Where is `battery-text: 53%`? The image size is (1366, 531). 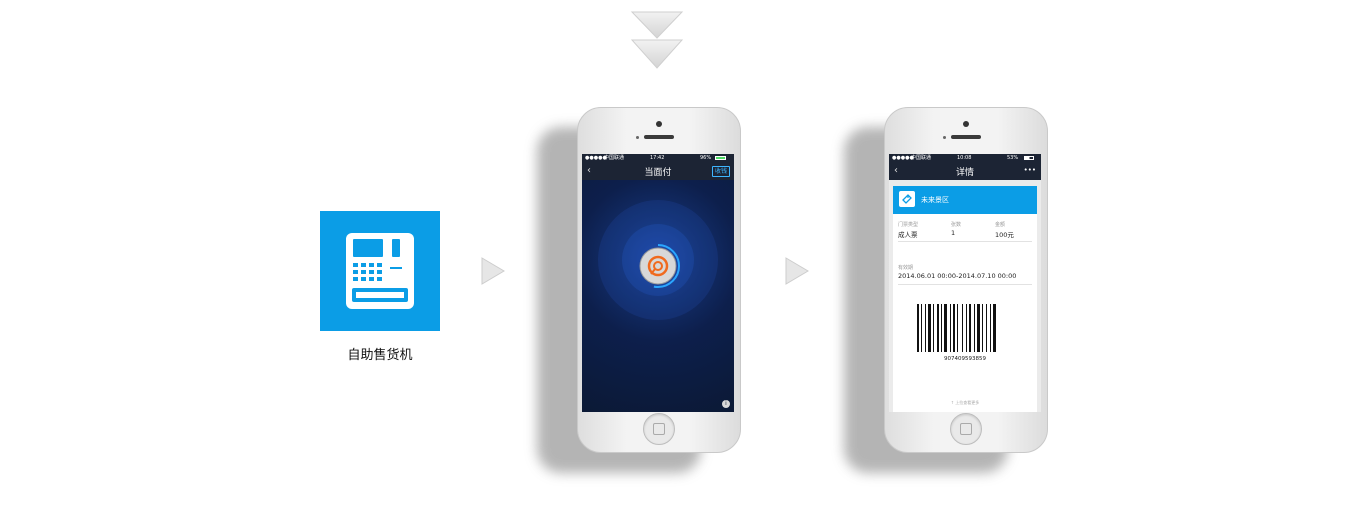
battery-text: 53% is located at coordinates (1013, 158).